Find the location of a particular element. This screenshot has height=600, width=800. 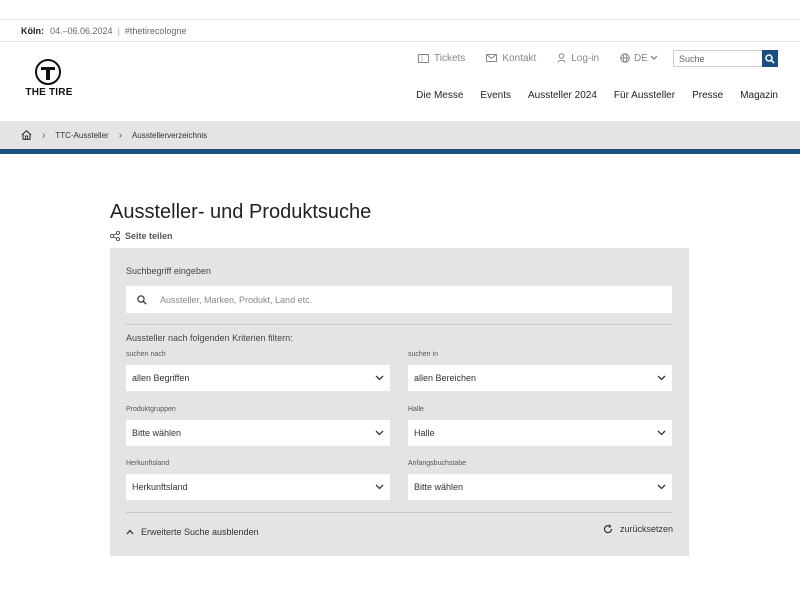

tire-logo-icon is located at coordinates (48, 72).